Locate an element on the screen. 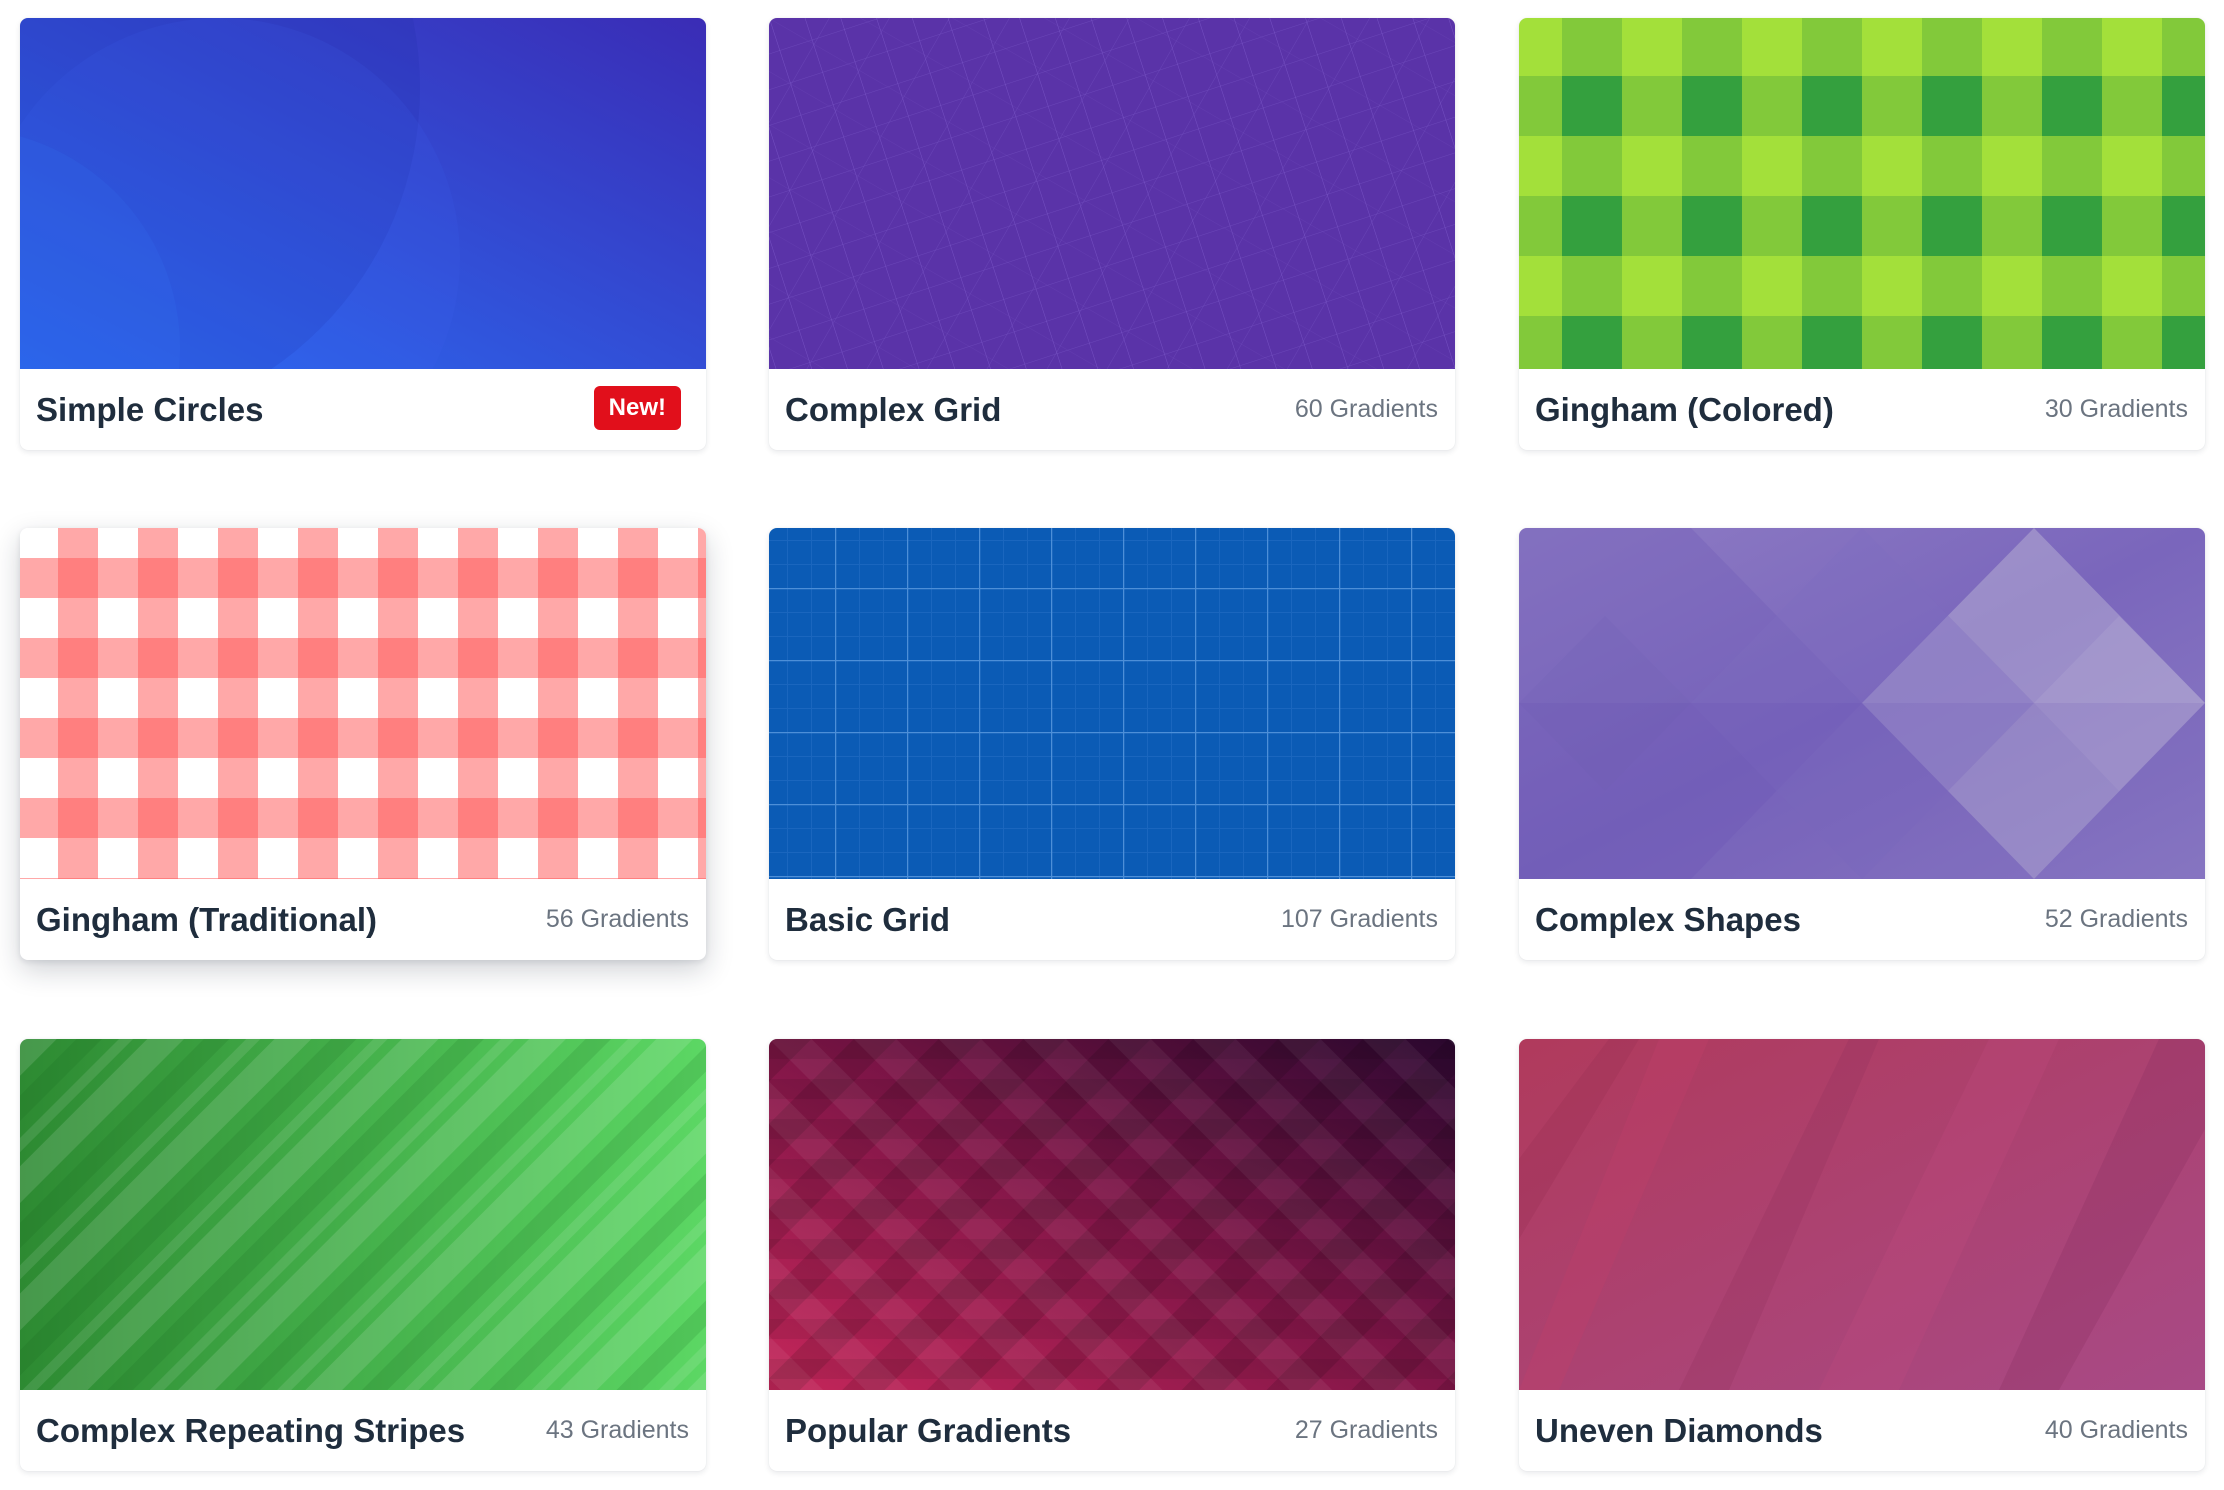 Image resolution: width=2224 pixels, height=1490 pixels. category-title: Complex Grid is located at coordinates (893, 409).